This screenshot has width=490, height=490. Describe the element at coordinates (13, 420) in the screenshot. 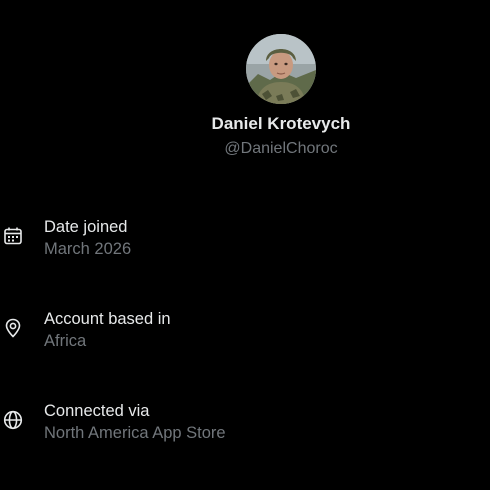

I see `globe-icon` at that location.